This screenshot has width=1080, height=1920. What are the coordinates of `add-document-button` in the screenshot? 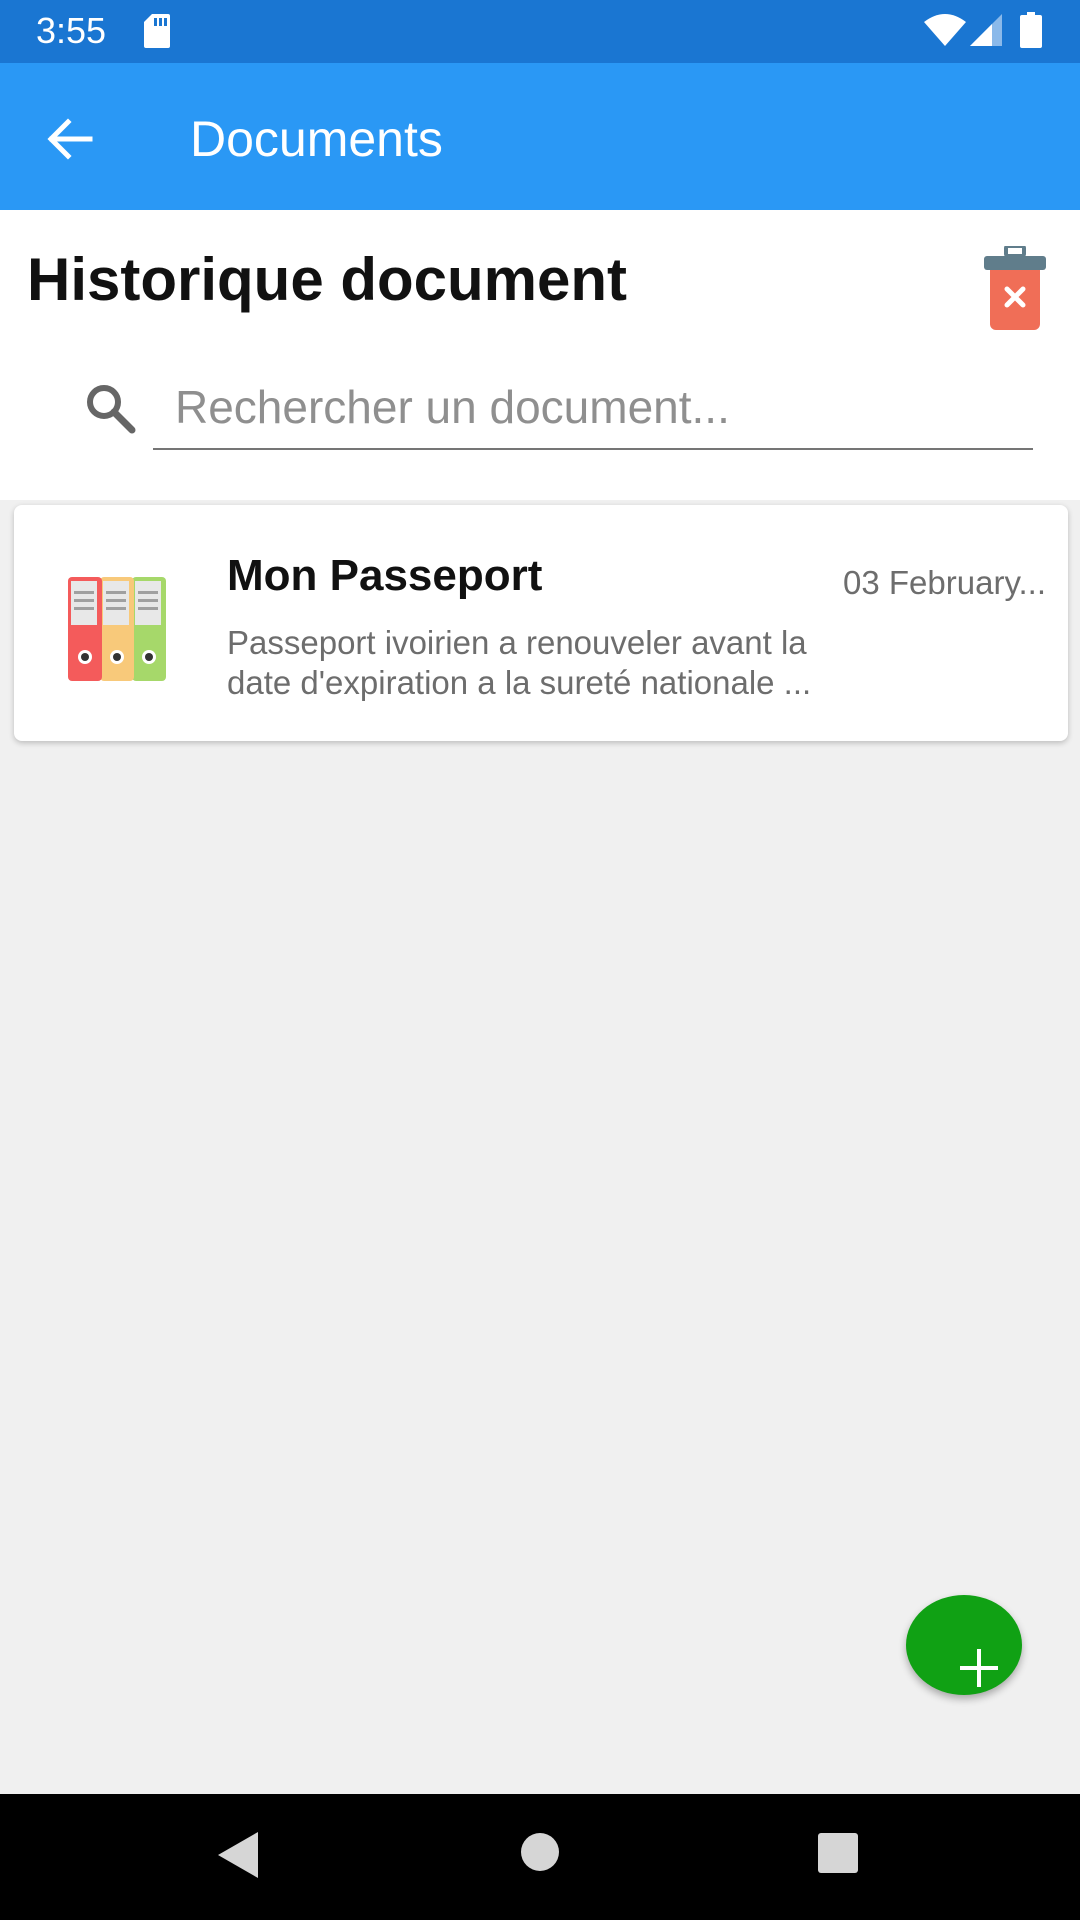 It's located at (964, 1645).